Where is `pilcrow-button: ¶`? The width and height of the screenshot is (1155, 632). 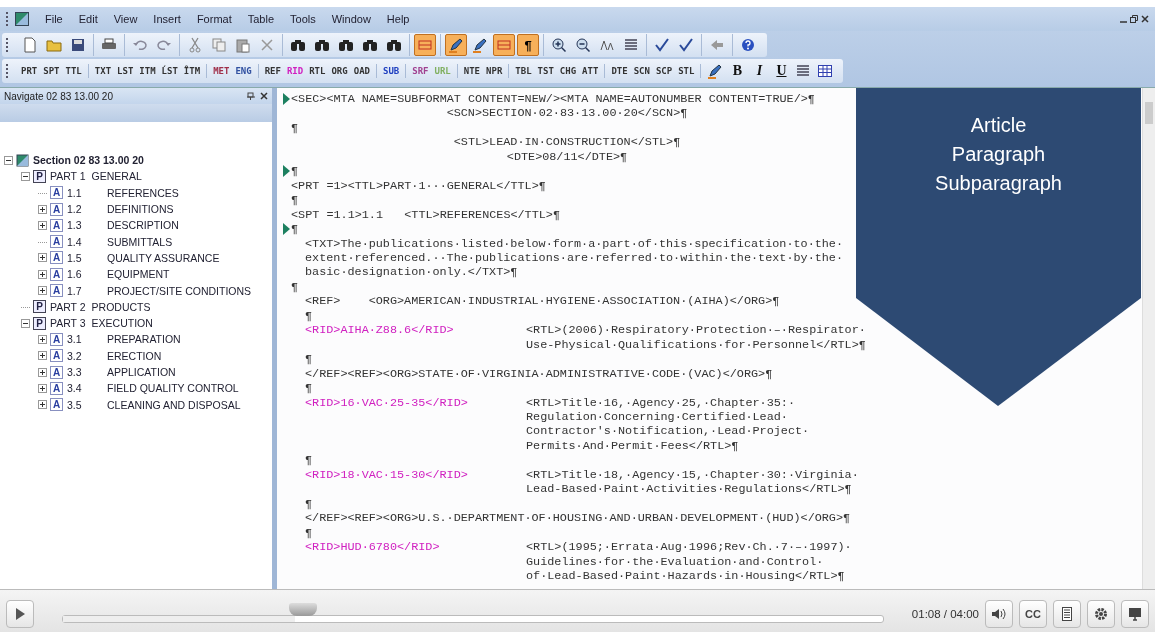
pilcrow-button: ¶ is located at coordinates (528, 45).